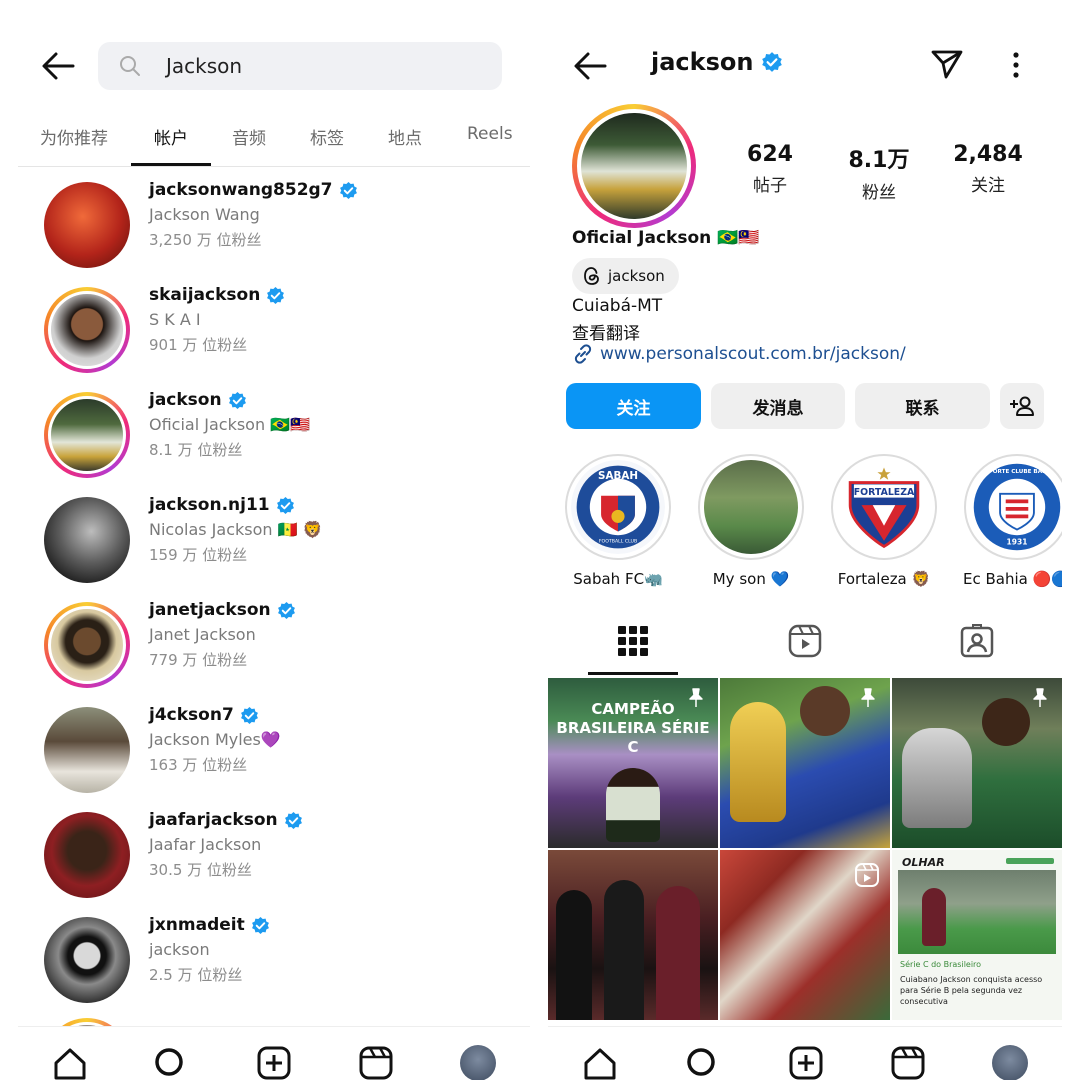 This screenshot has width=1080, height=1080. I want to click on post-headline: Série C do Brasileiro, so click(941, 964).